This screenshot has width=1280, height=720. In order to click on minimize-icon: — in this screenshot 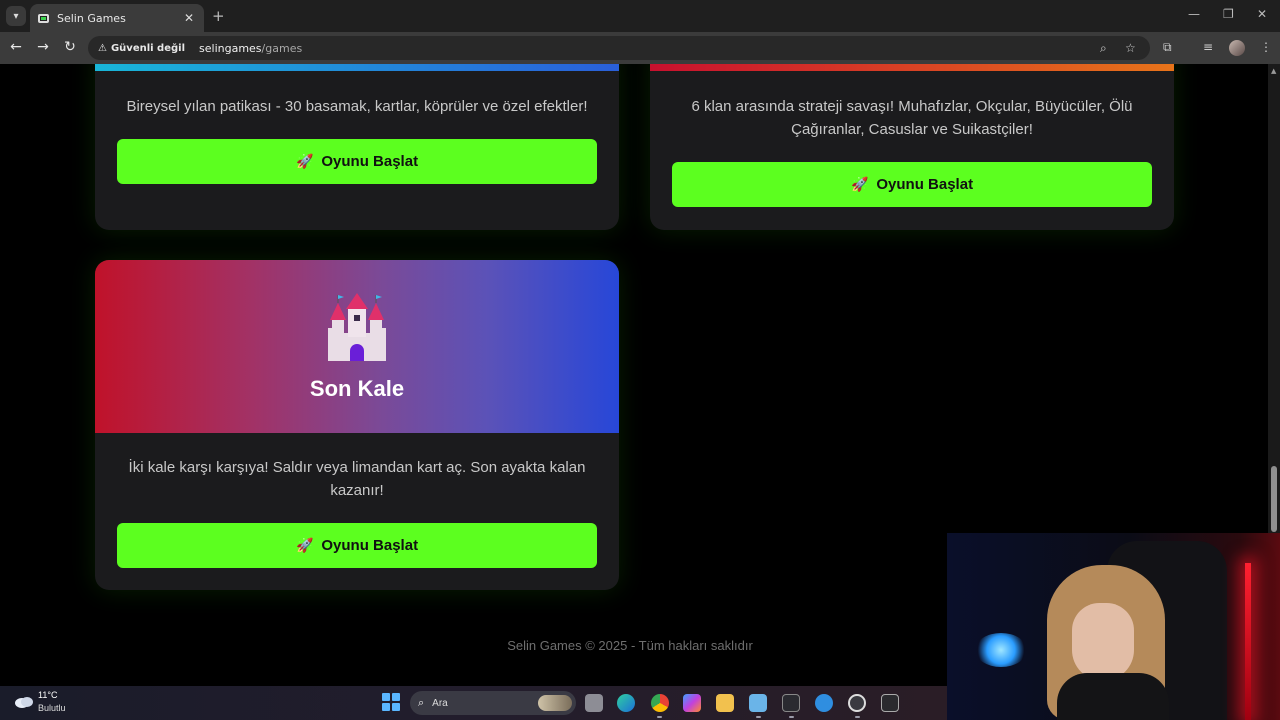, I will do `click(1194, 14)`.